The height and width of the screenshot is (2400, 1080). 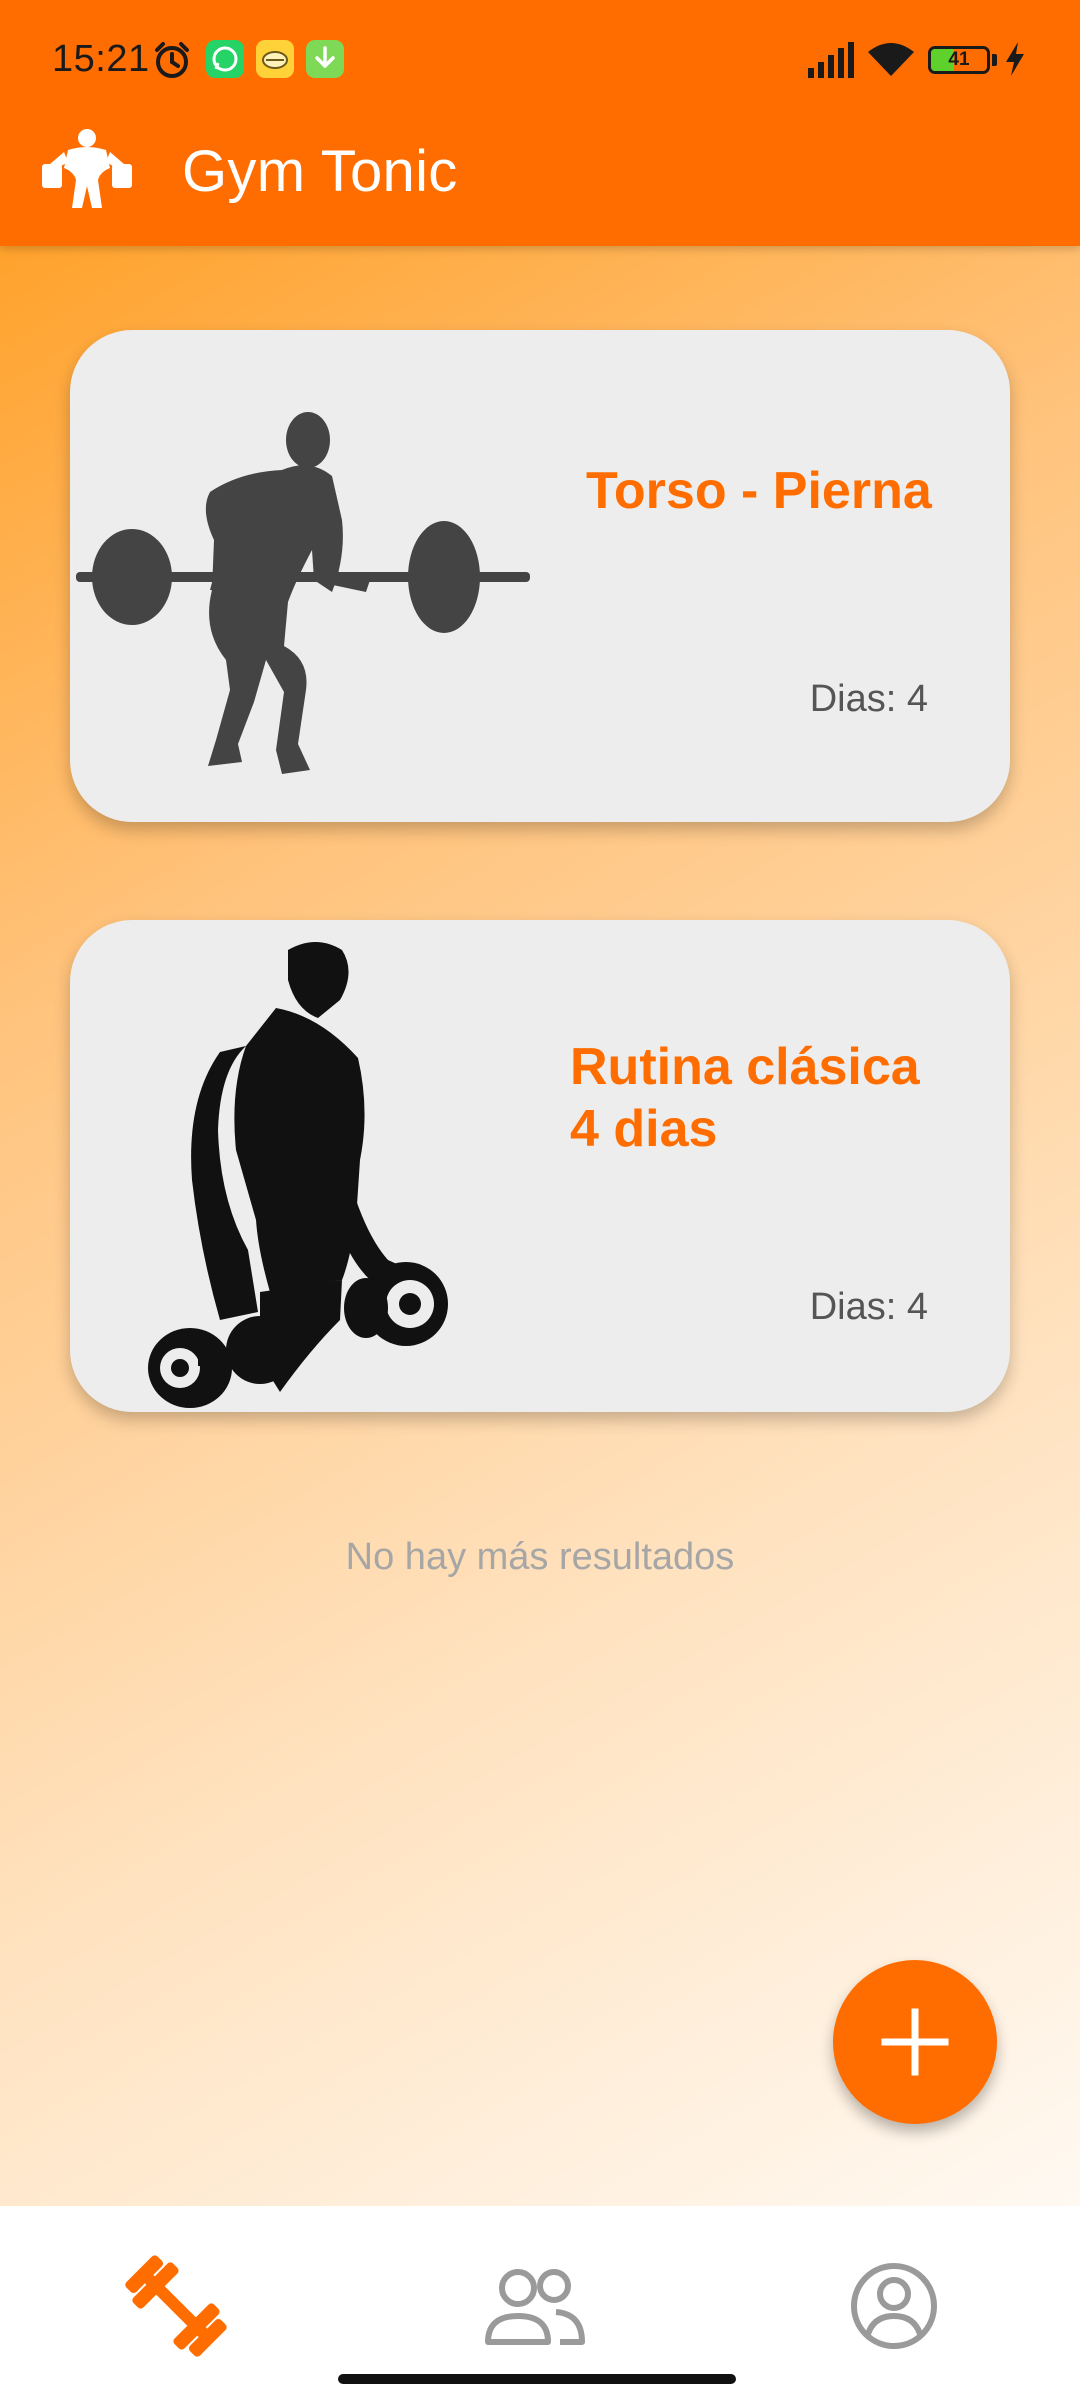 I want to click on status-time: 15:21, so click(x=101, y=59).